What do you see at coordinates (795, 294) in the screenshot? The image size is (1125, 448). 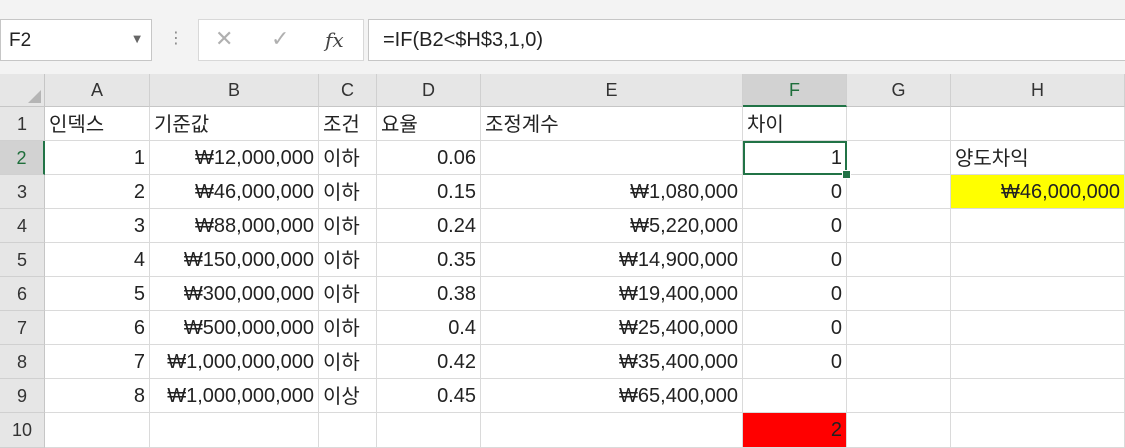 I see `cell-F6: 0` at bounding box center [795, 294].